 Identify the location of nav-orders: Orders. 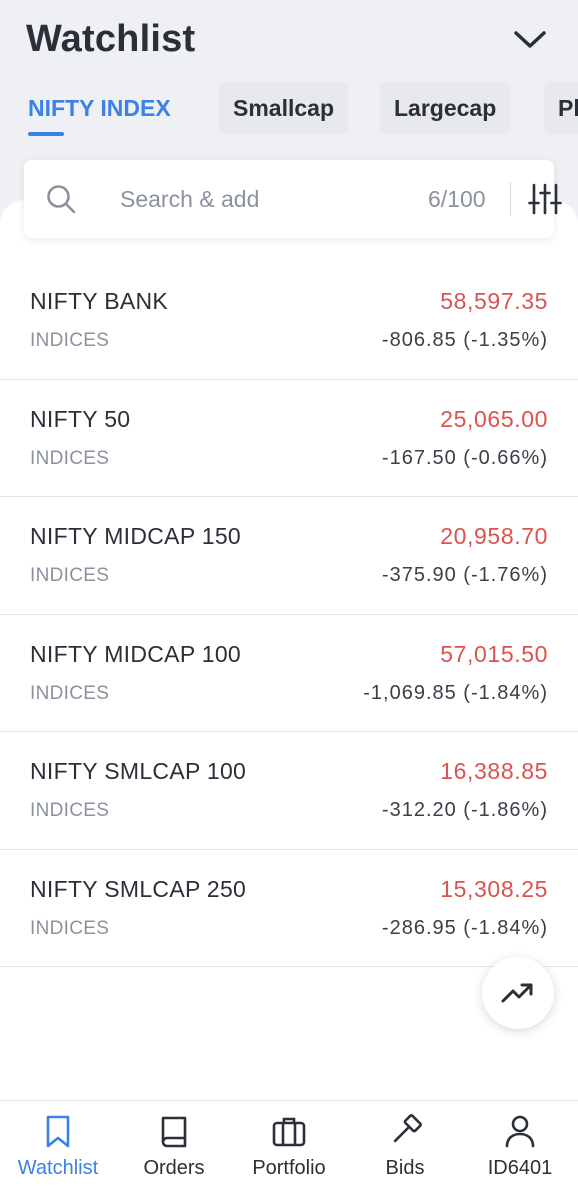
(174, 1150).